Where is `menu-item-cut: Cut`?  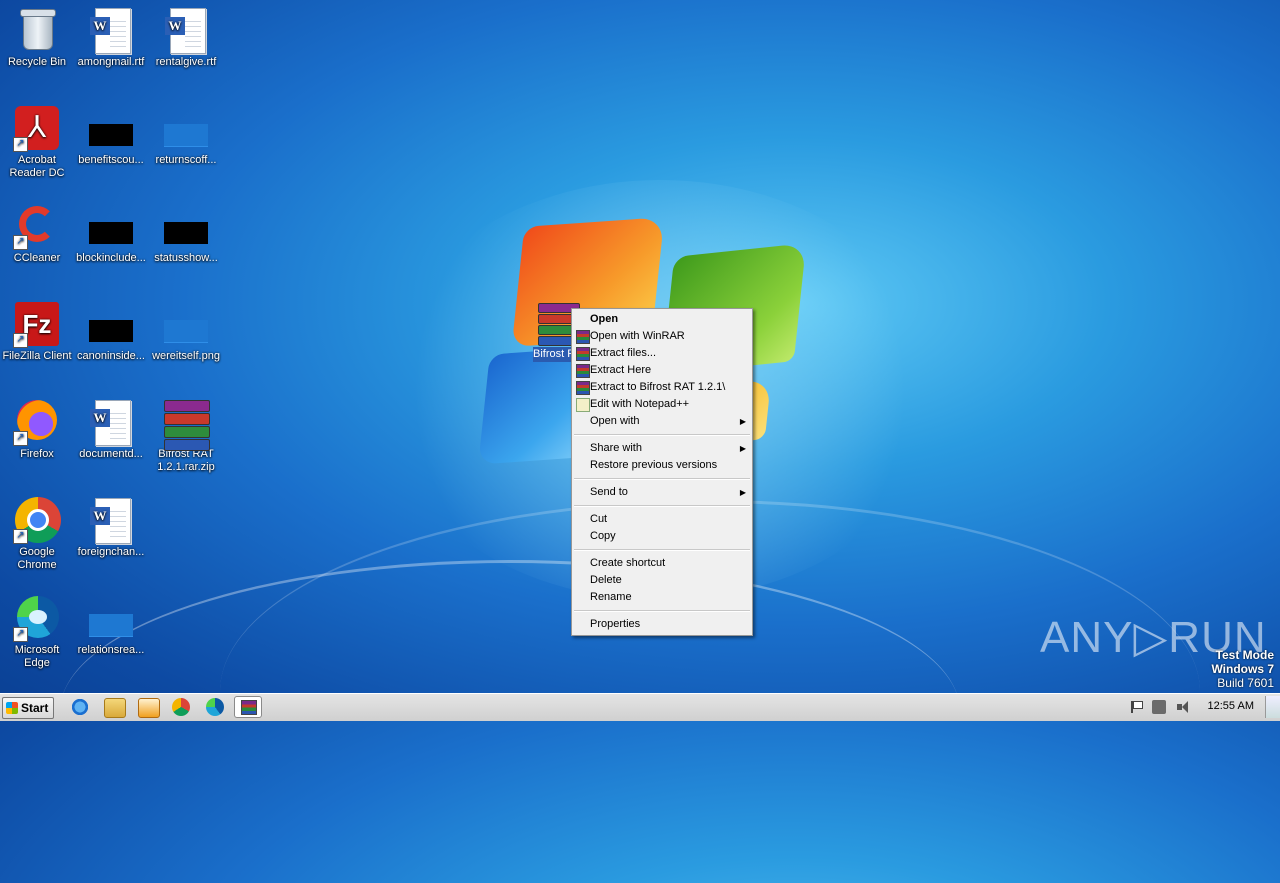
menu-item-cut: Cut is located at coordinates (662, 519).